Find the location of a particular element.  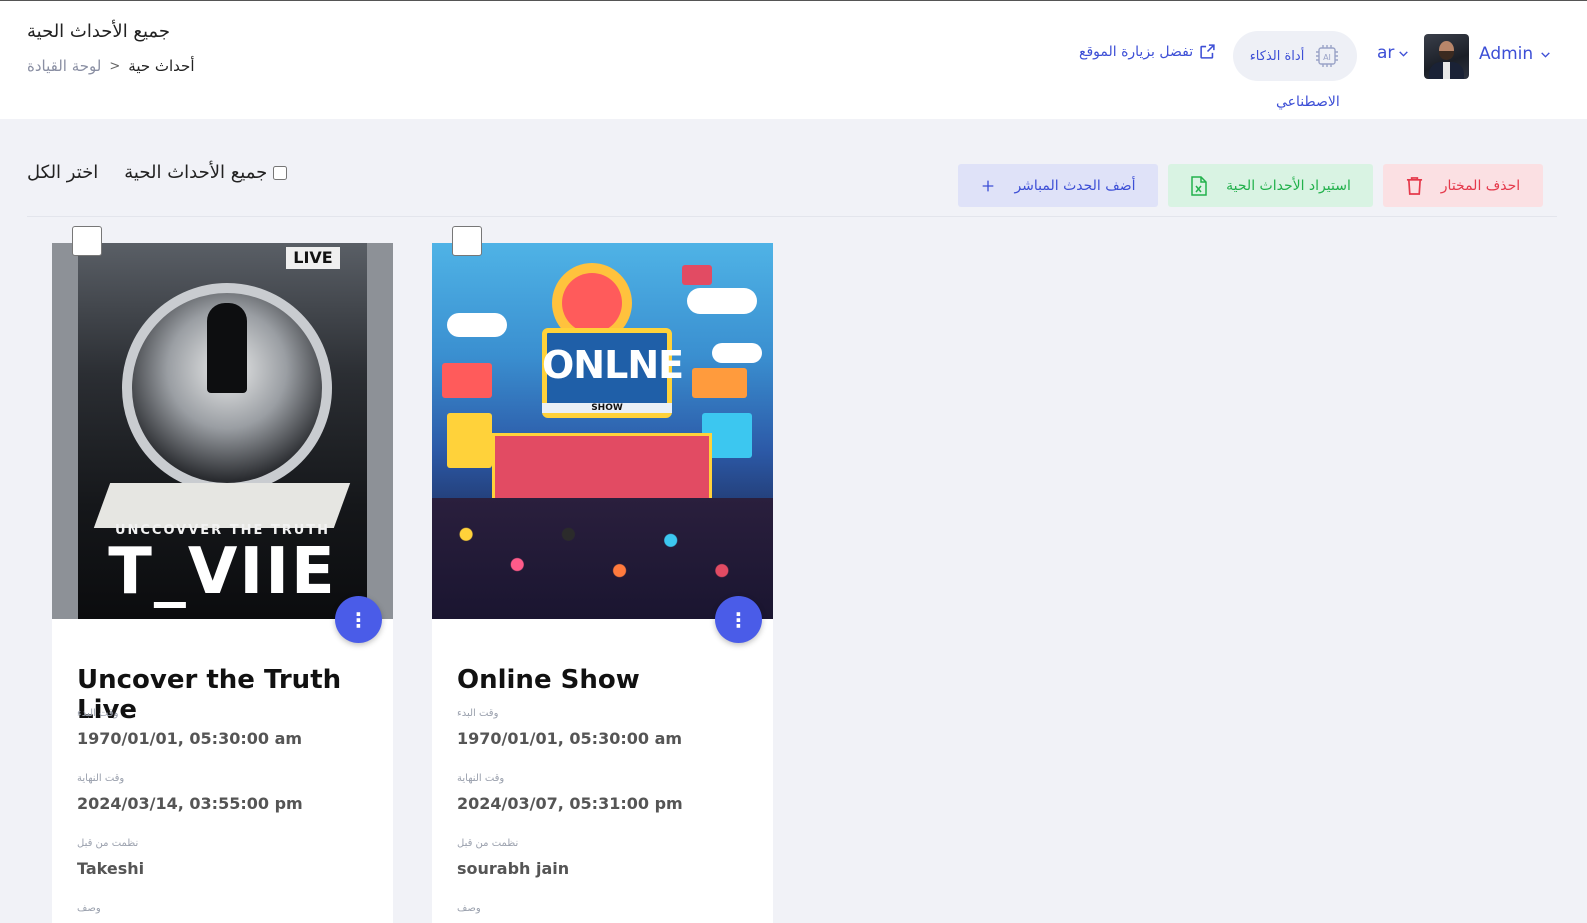

visit-site-label: تفضل بزيارة الموقع is located at coordinates (1136, 51).